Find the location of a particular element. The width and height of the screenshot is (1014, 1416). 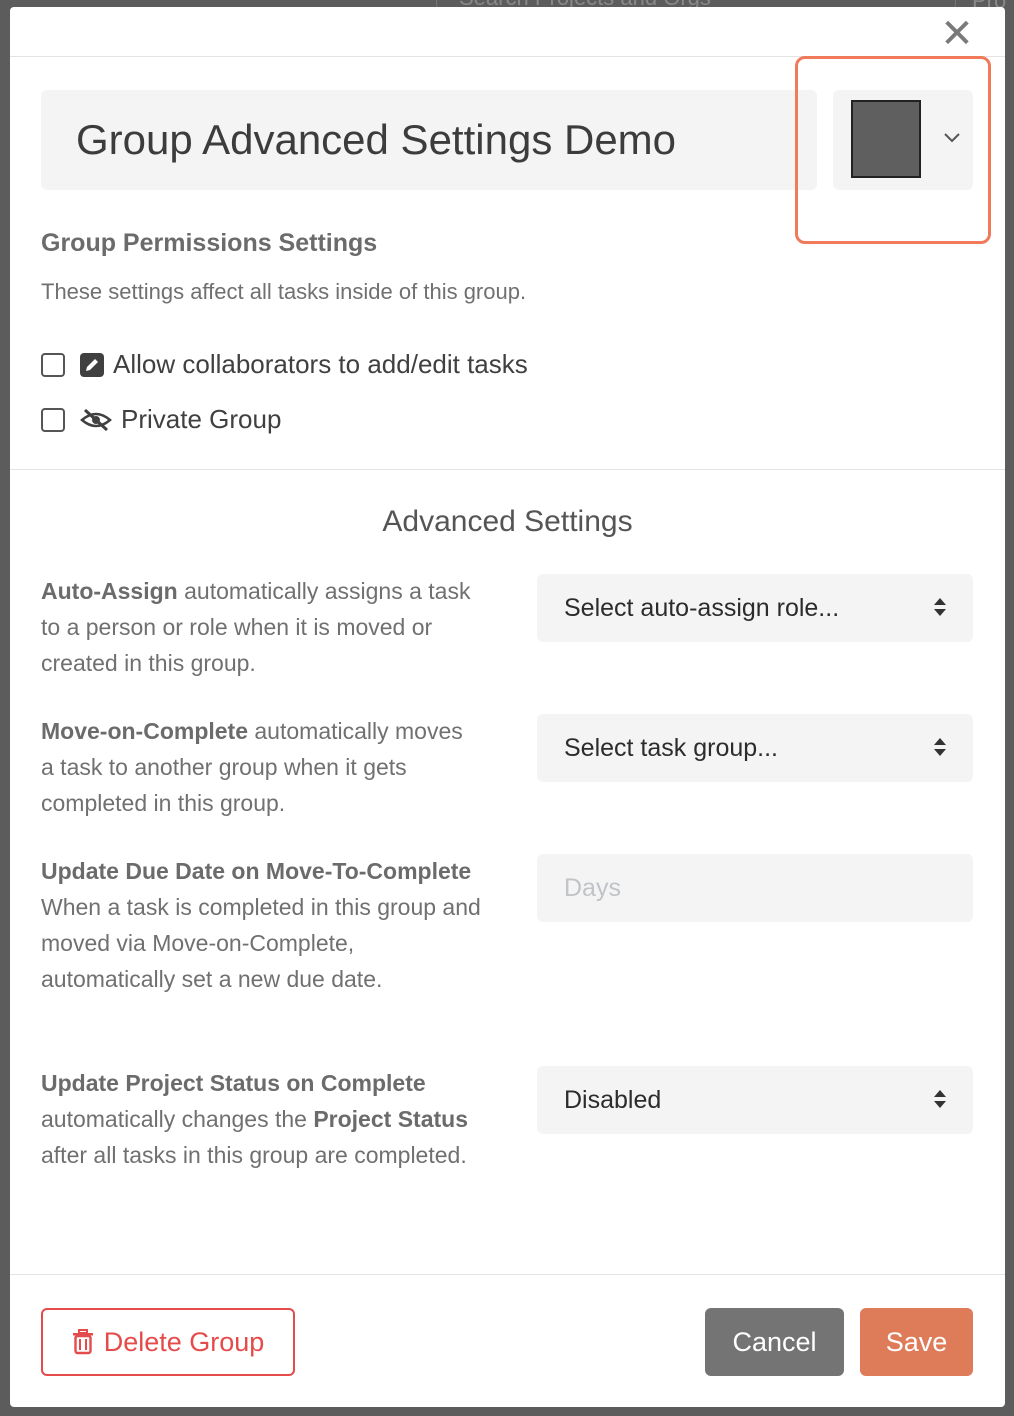

move-on-complete-label: Move-on-Complete is located at coordinates (144, 731).